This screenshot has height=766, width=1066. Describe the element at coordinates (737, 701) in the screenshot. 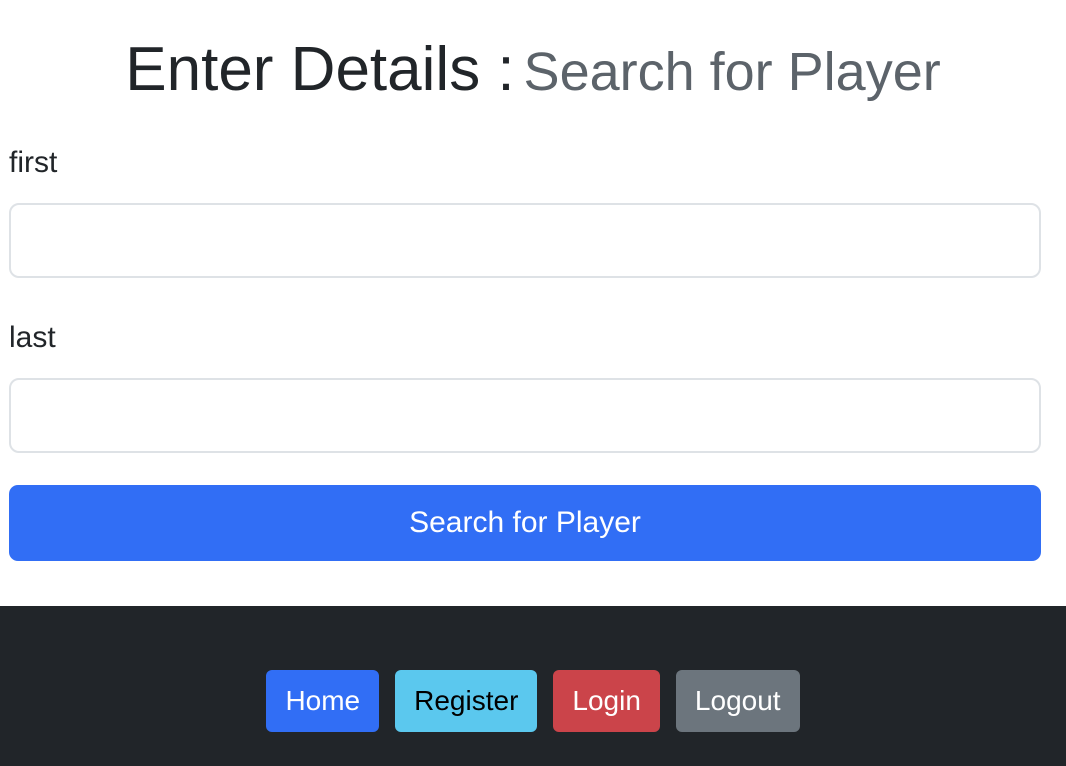

I see `logout-button: Logout` at that location.